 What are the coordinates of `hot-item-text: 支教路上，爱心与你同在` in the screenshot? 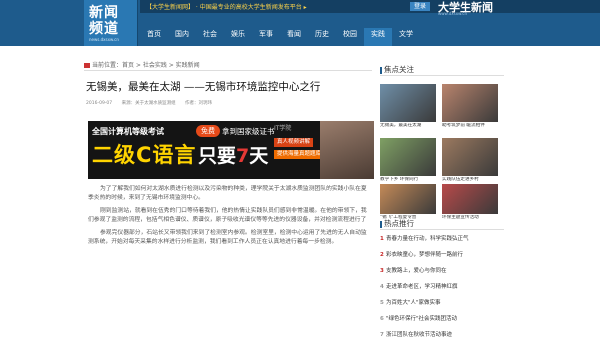 It's located at (416, 271).